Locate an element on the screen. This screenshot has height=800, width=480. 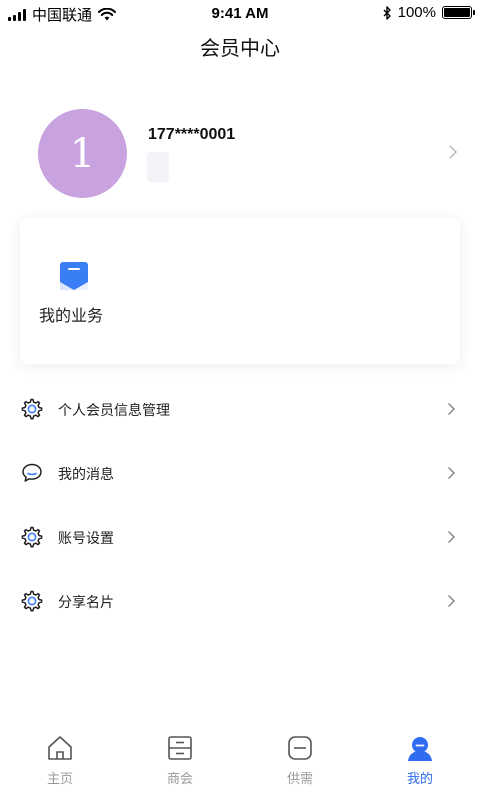
battery-icon is located at coordinates (458, 12).